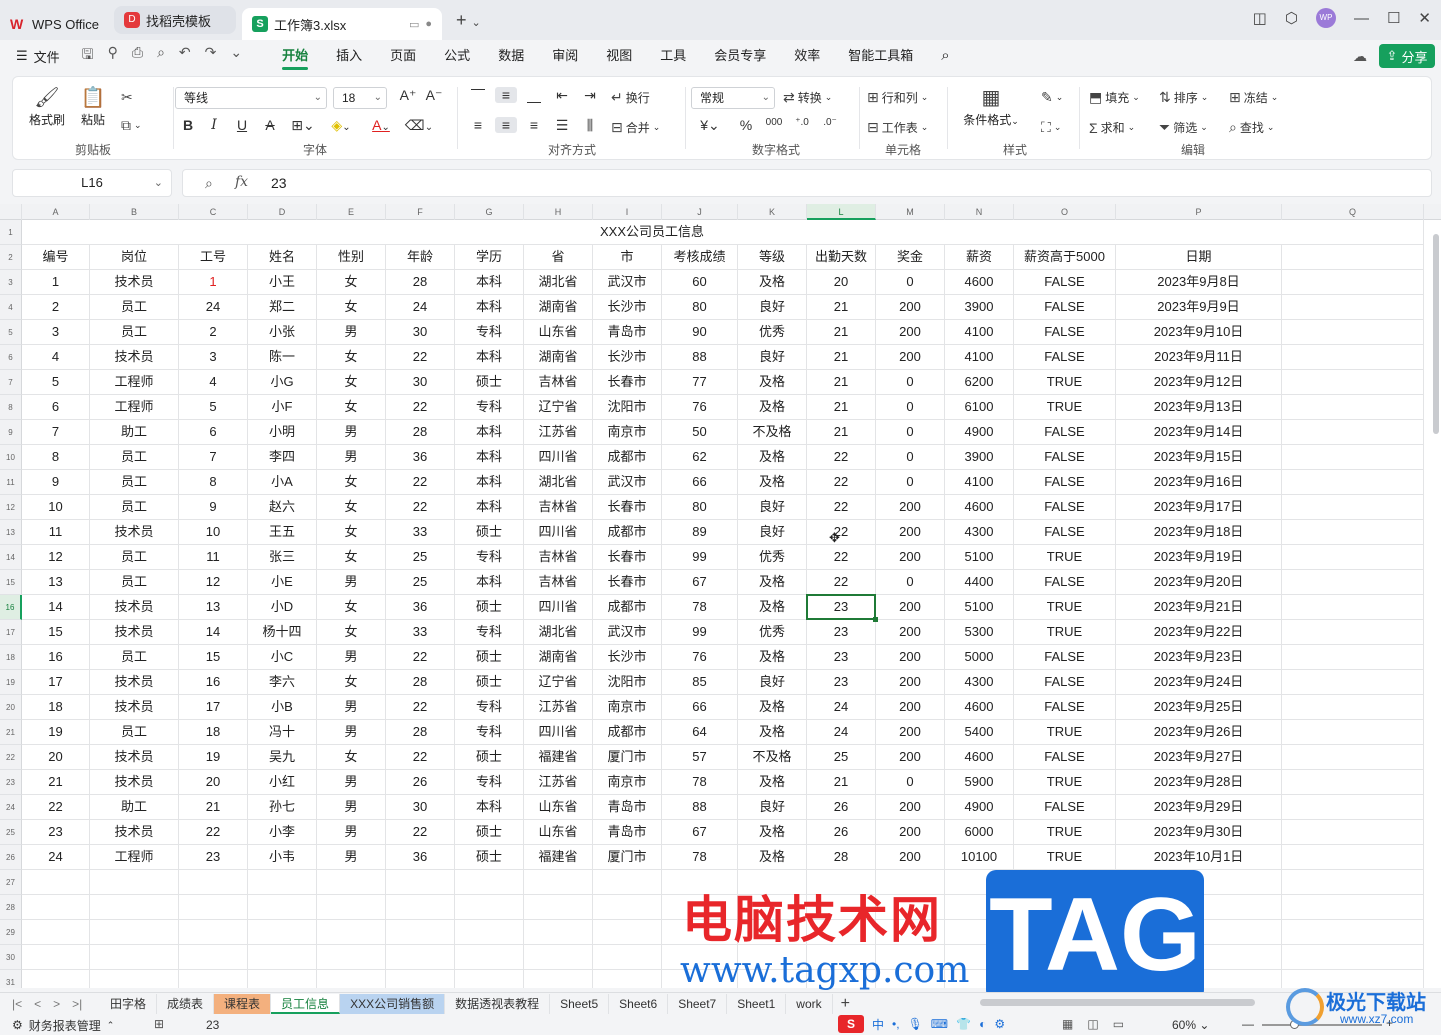  I want to click on cell-H7: 吉林省, so click(558, 382).